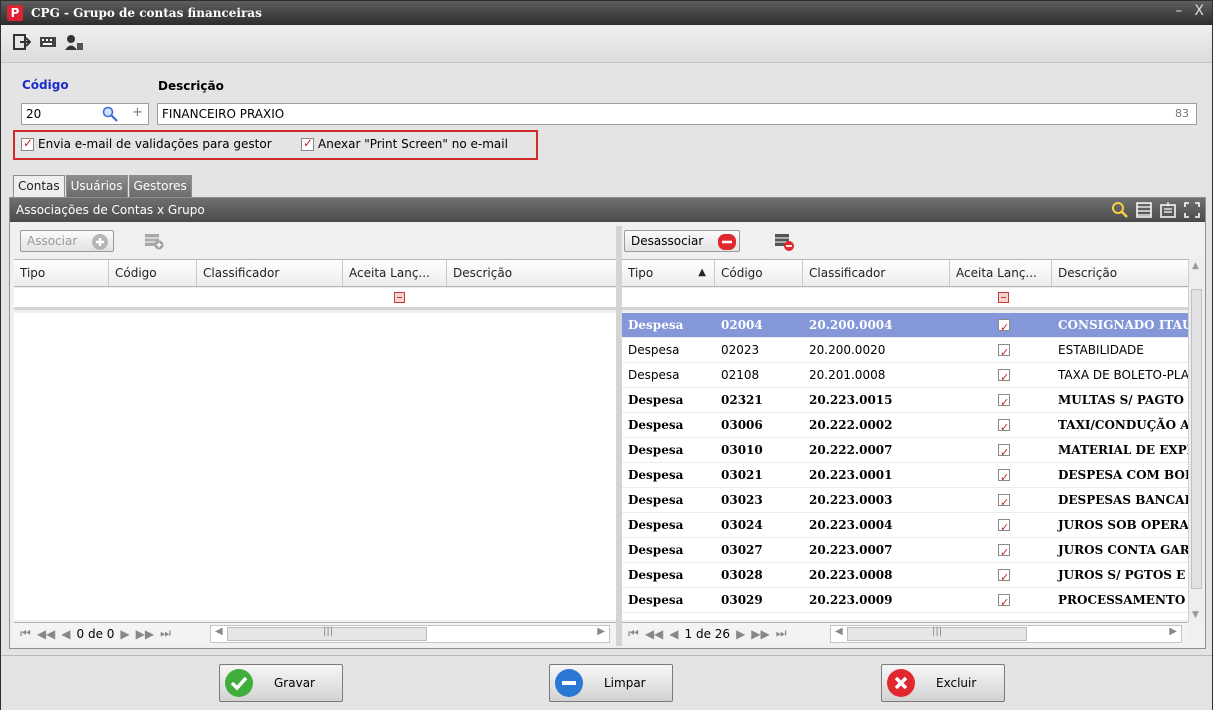 The image size is (1213, 710). I want to click on gravar-button: Gravar, so click(281, 683).